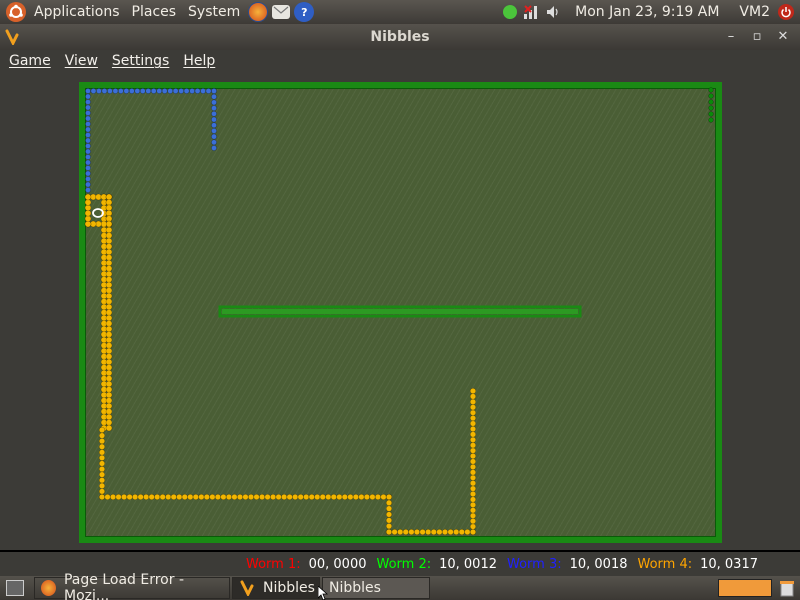 The height and width of the screenshot is (600, 800). What do you see at coordinates (729, 564) in the screenshot?
I see `worm-4-value: 10, 0317` at bounding box center [729, 564].